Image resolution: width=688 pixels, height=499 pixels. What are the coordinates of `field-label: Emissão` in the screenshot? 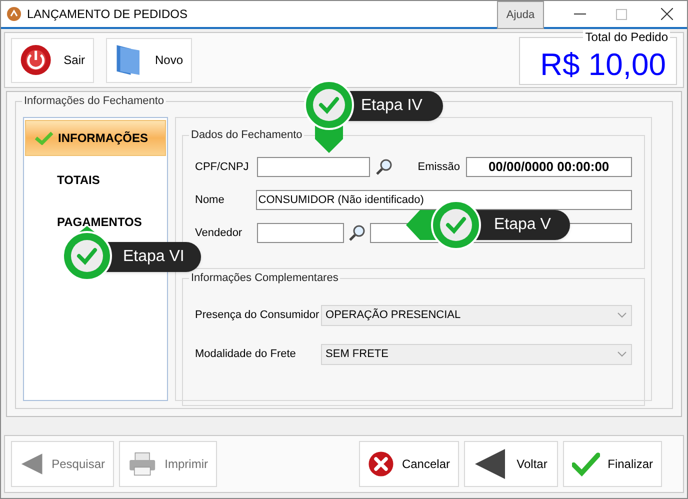 It's located at (439, 167).